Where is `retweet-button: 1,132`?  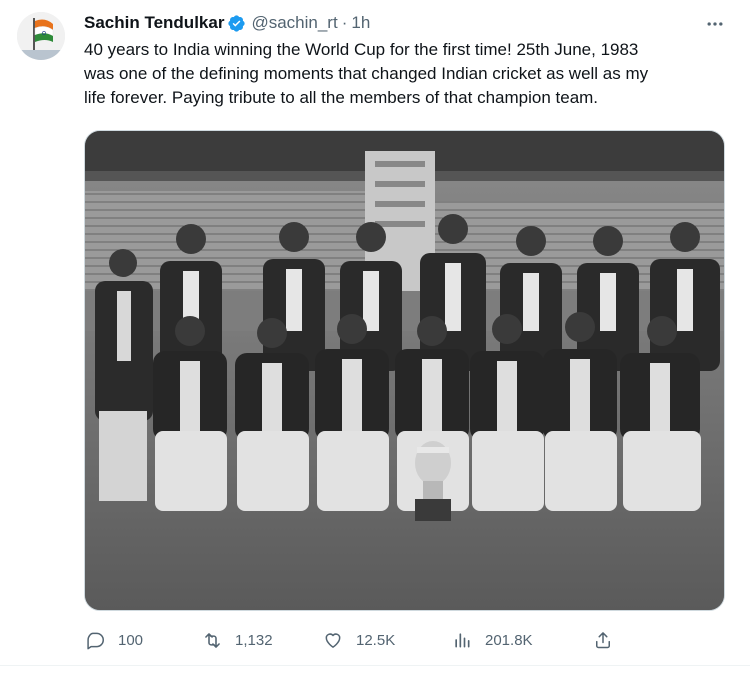 retweet-button: 1,132 is located at coordinates (237, 640).